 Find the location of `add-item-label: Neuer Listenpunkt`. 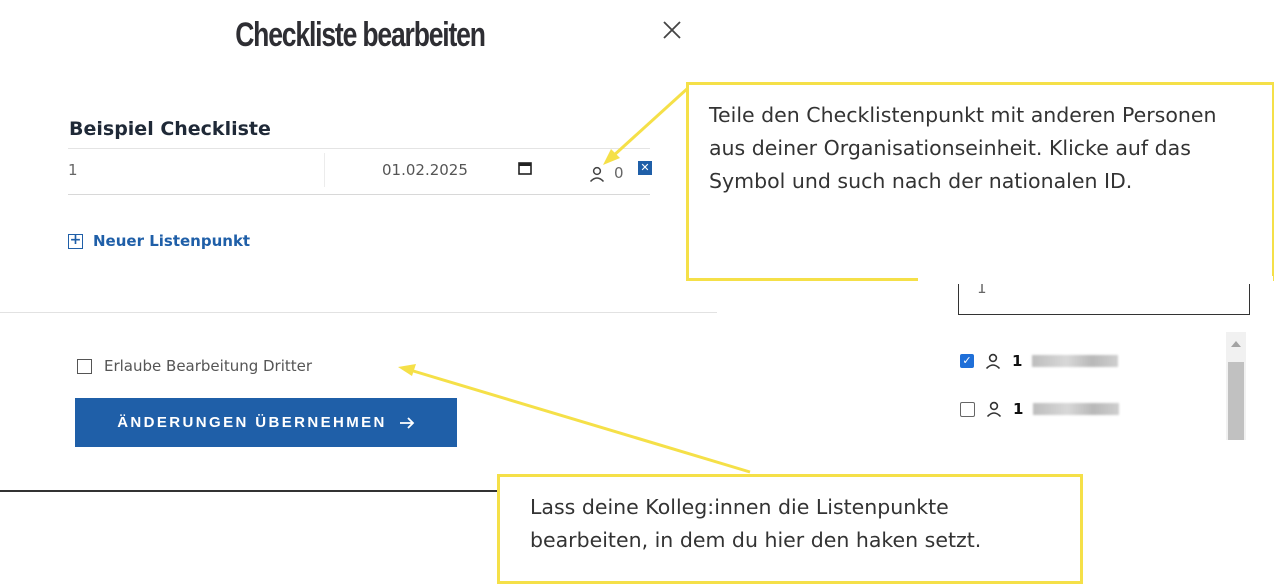

add-item-label: Neuer Listenpunkt is located at coordinates (172, 241).